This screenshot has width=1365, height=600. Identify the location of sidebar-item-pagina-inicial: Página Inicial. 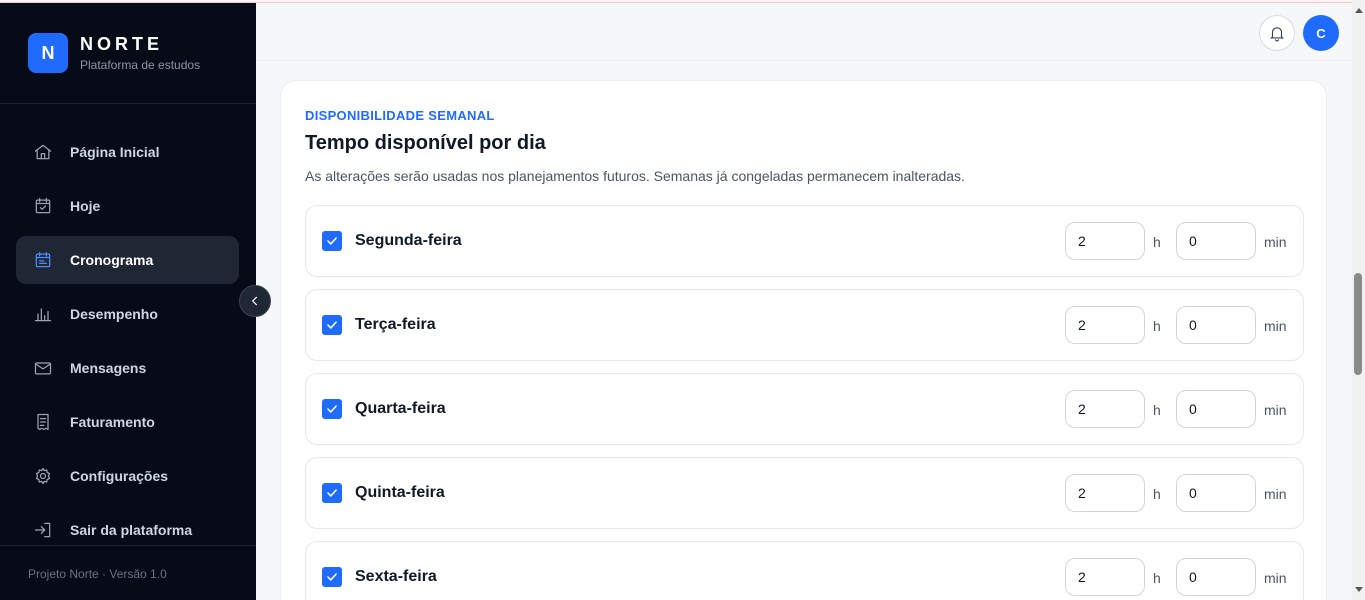
(127, 152).